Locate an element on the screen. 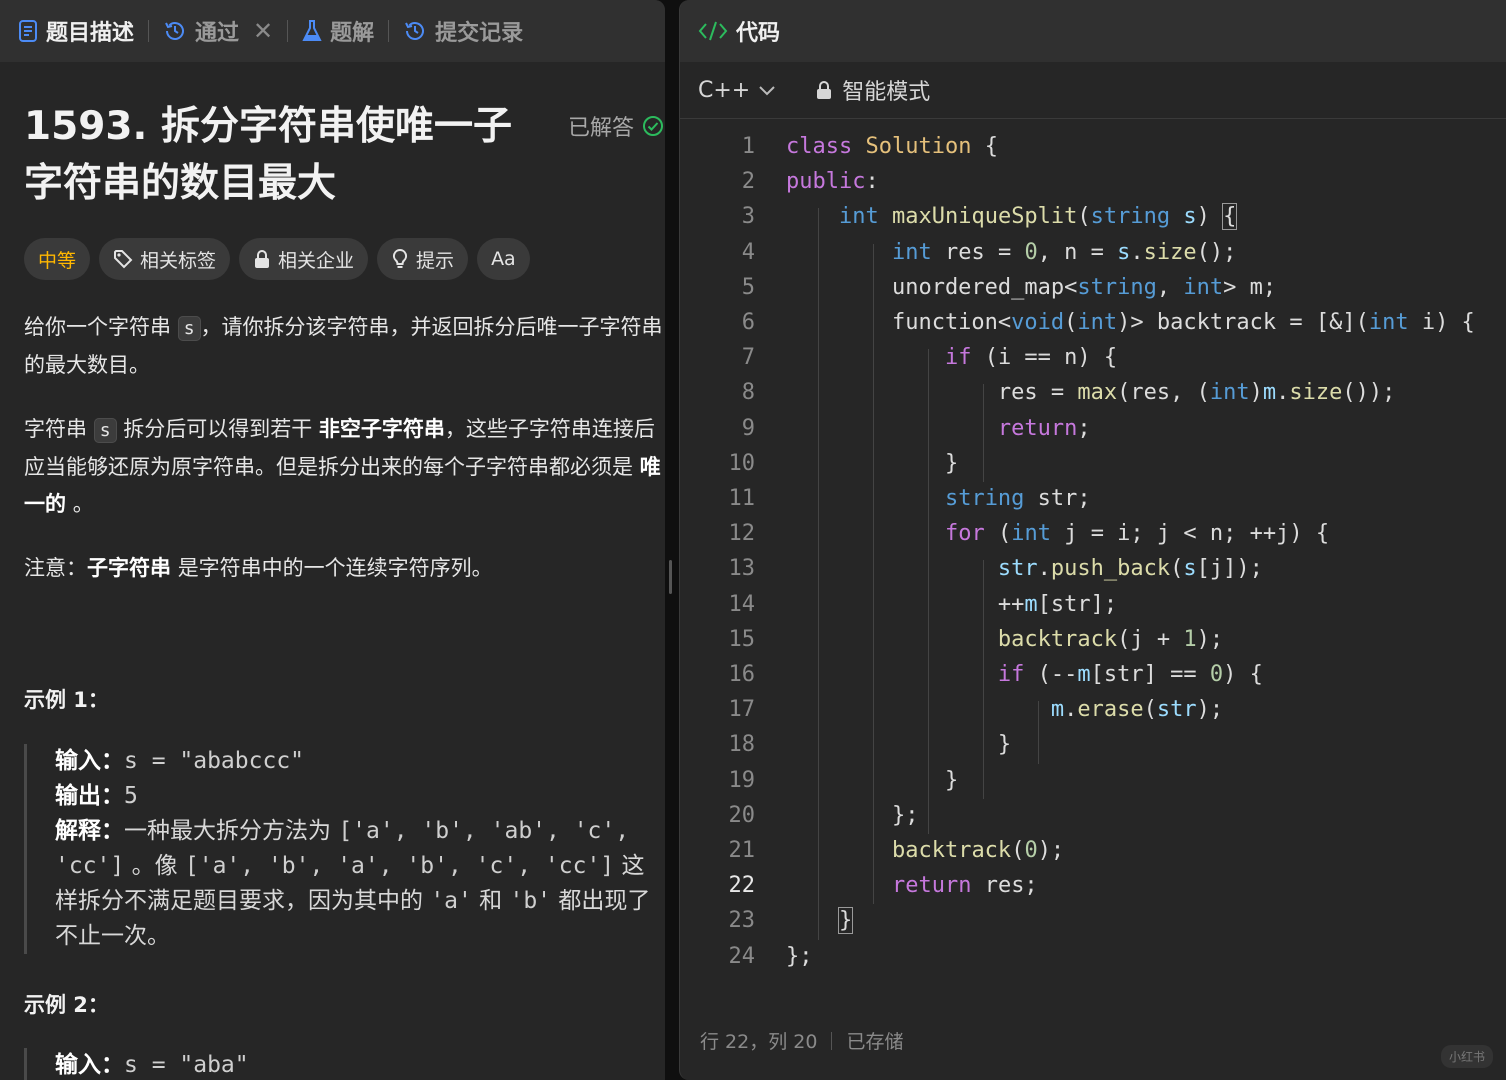 This screenshot has height=1080, width=1506. text: 和 is located at coordinates (491, 901).